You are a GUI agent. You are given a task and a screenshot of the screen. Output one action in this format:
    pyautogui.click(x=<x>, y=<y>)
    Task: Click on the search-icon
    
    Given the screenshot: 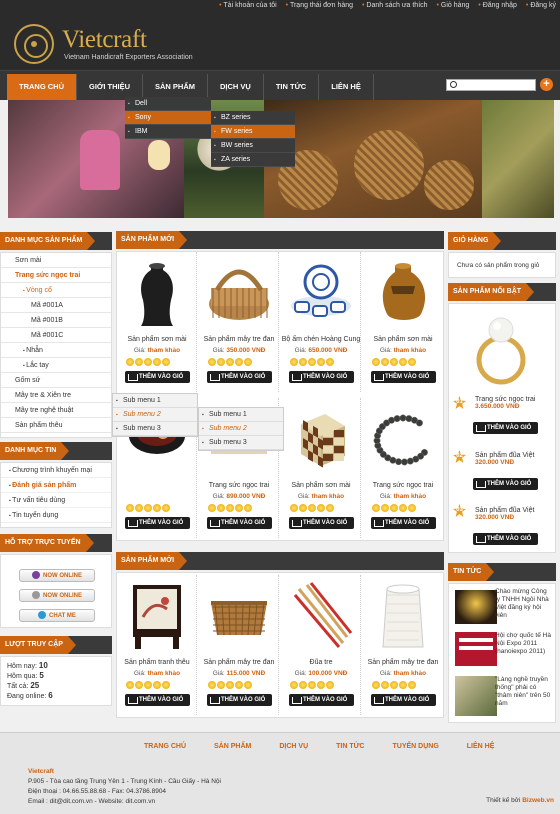 What is the action you would take?
    pyautogui.click(x=453, y=84)
    